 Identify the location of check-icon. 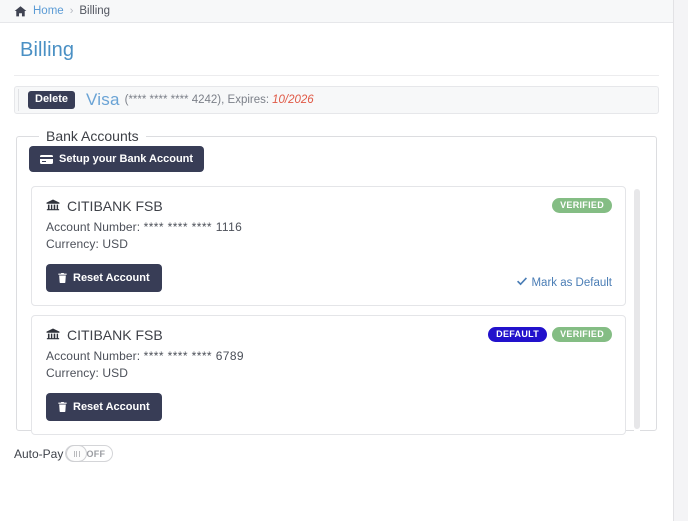
(522, 283).